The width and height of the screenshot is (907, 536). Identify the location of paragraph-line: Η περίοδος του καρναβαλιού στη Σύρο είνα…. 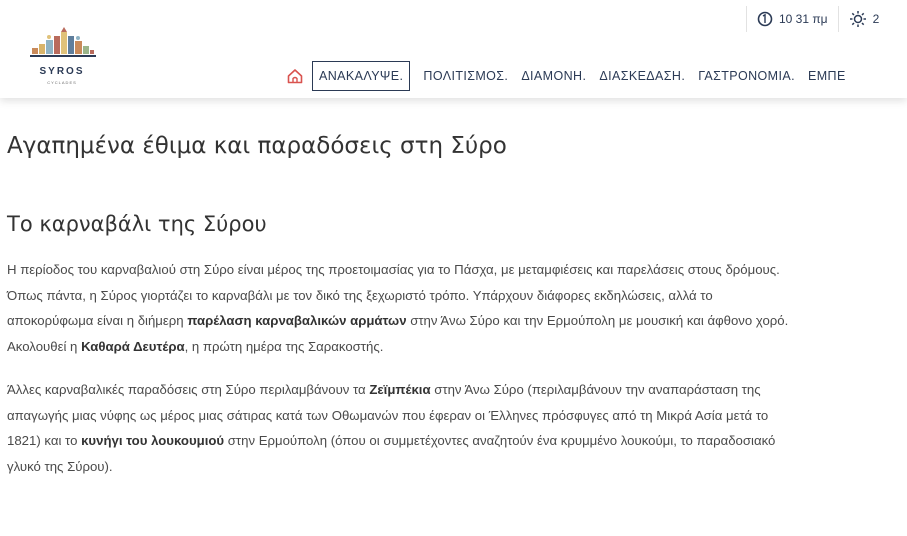
(393, 269).